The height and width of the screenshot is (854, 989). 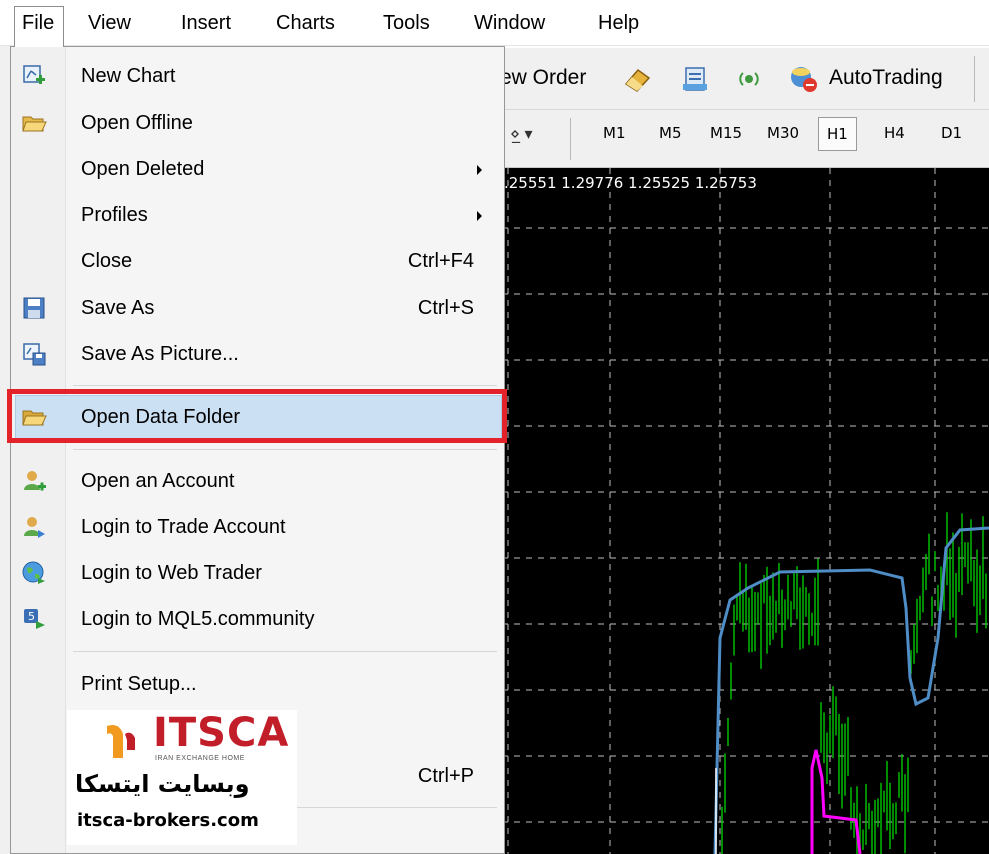 What do you see at coordinates (257, 481) in the screenshot?
I see `menu-item-open-an-account: Open an Account` at bounding box center [257, 481].